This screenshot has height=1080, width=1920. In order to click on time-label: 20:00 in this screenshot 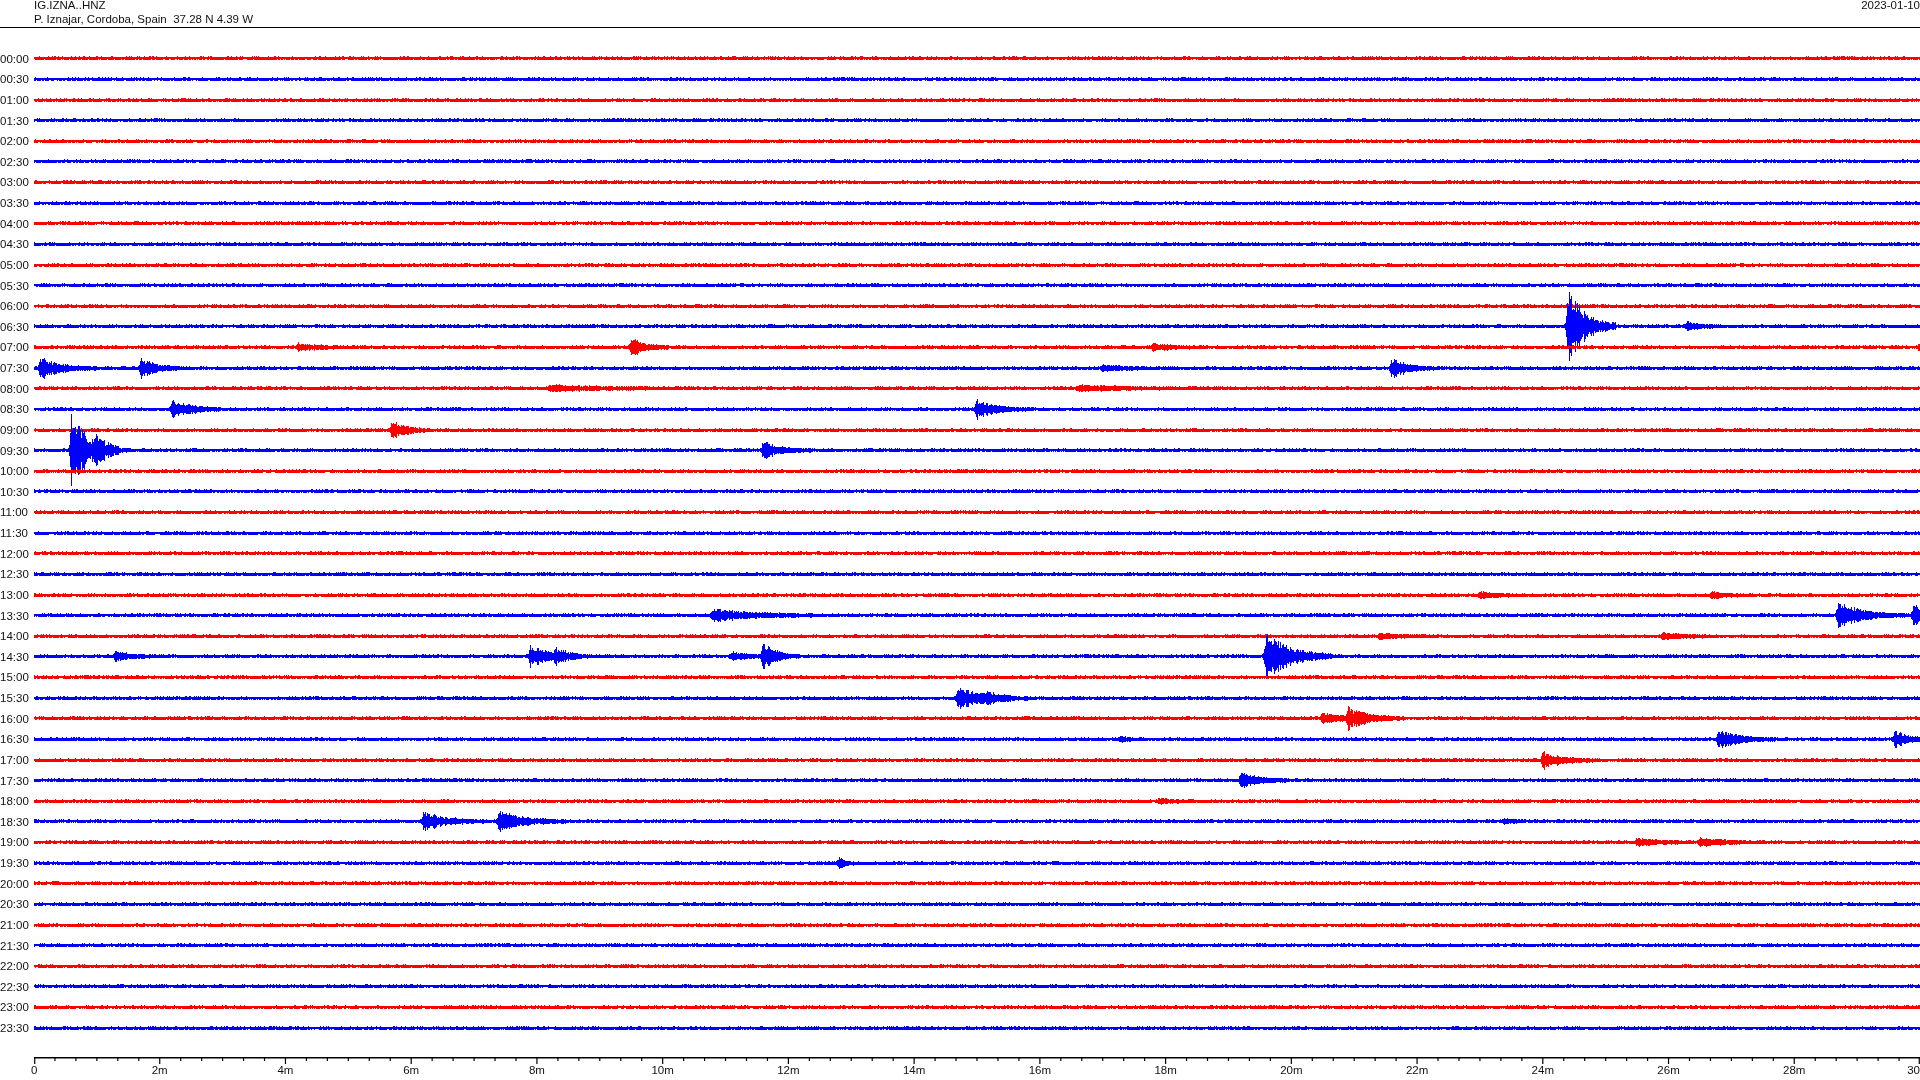, I will do `click(15, 883)`.